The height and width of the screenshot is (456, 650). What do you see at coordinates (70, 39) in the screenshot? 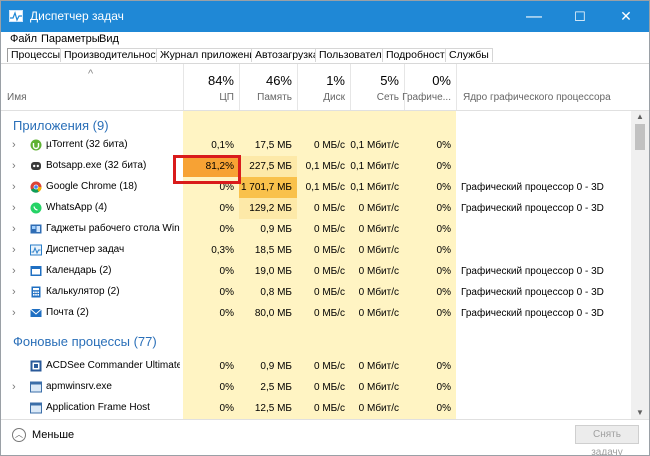
I see `menu-options: Параметры` at bounding box center [70, 39].